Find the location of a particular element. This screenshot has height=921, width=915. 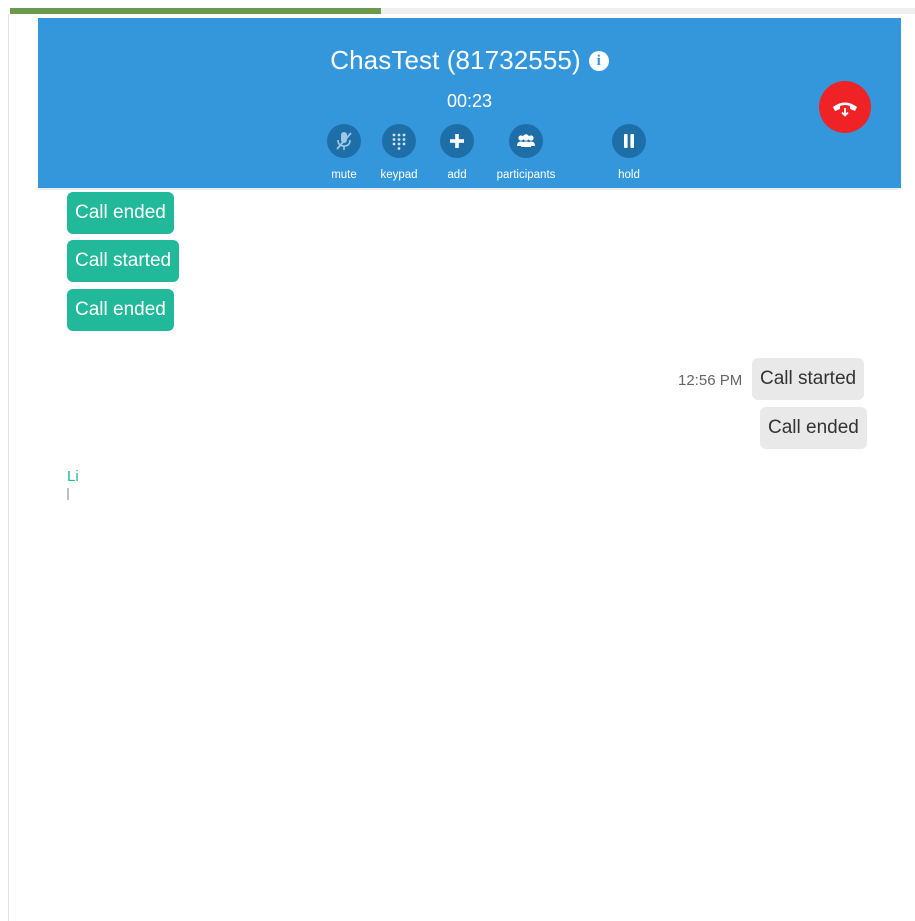

keypad-label: keypad is located at coordinates (399, 175).